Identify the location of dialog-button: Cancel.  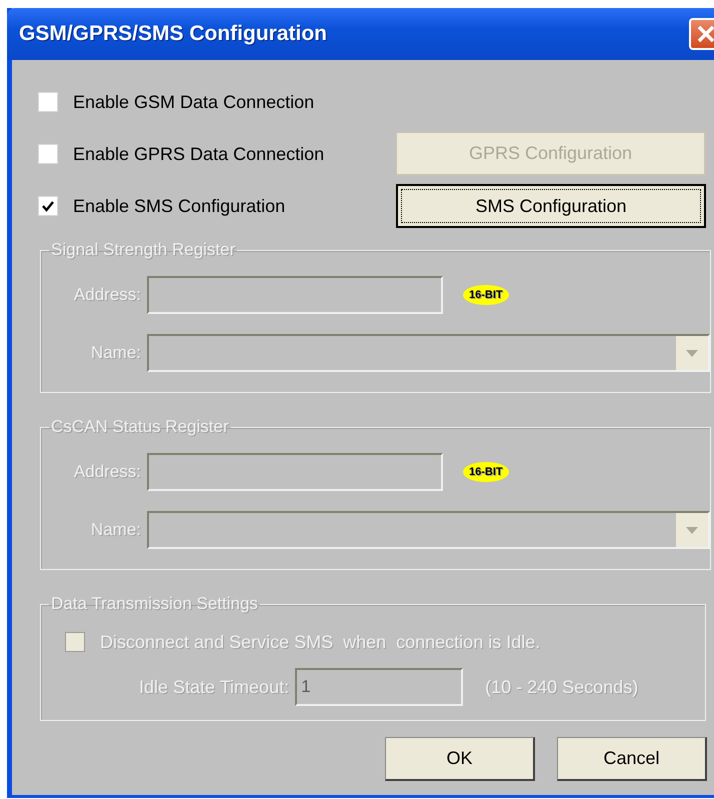
(632, 759).